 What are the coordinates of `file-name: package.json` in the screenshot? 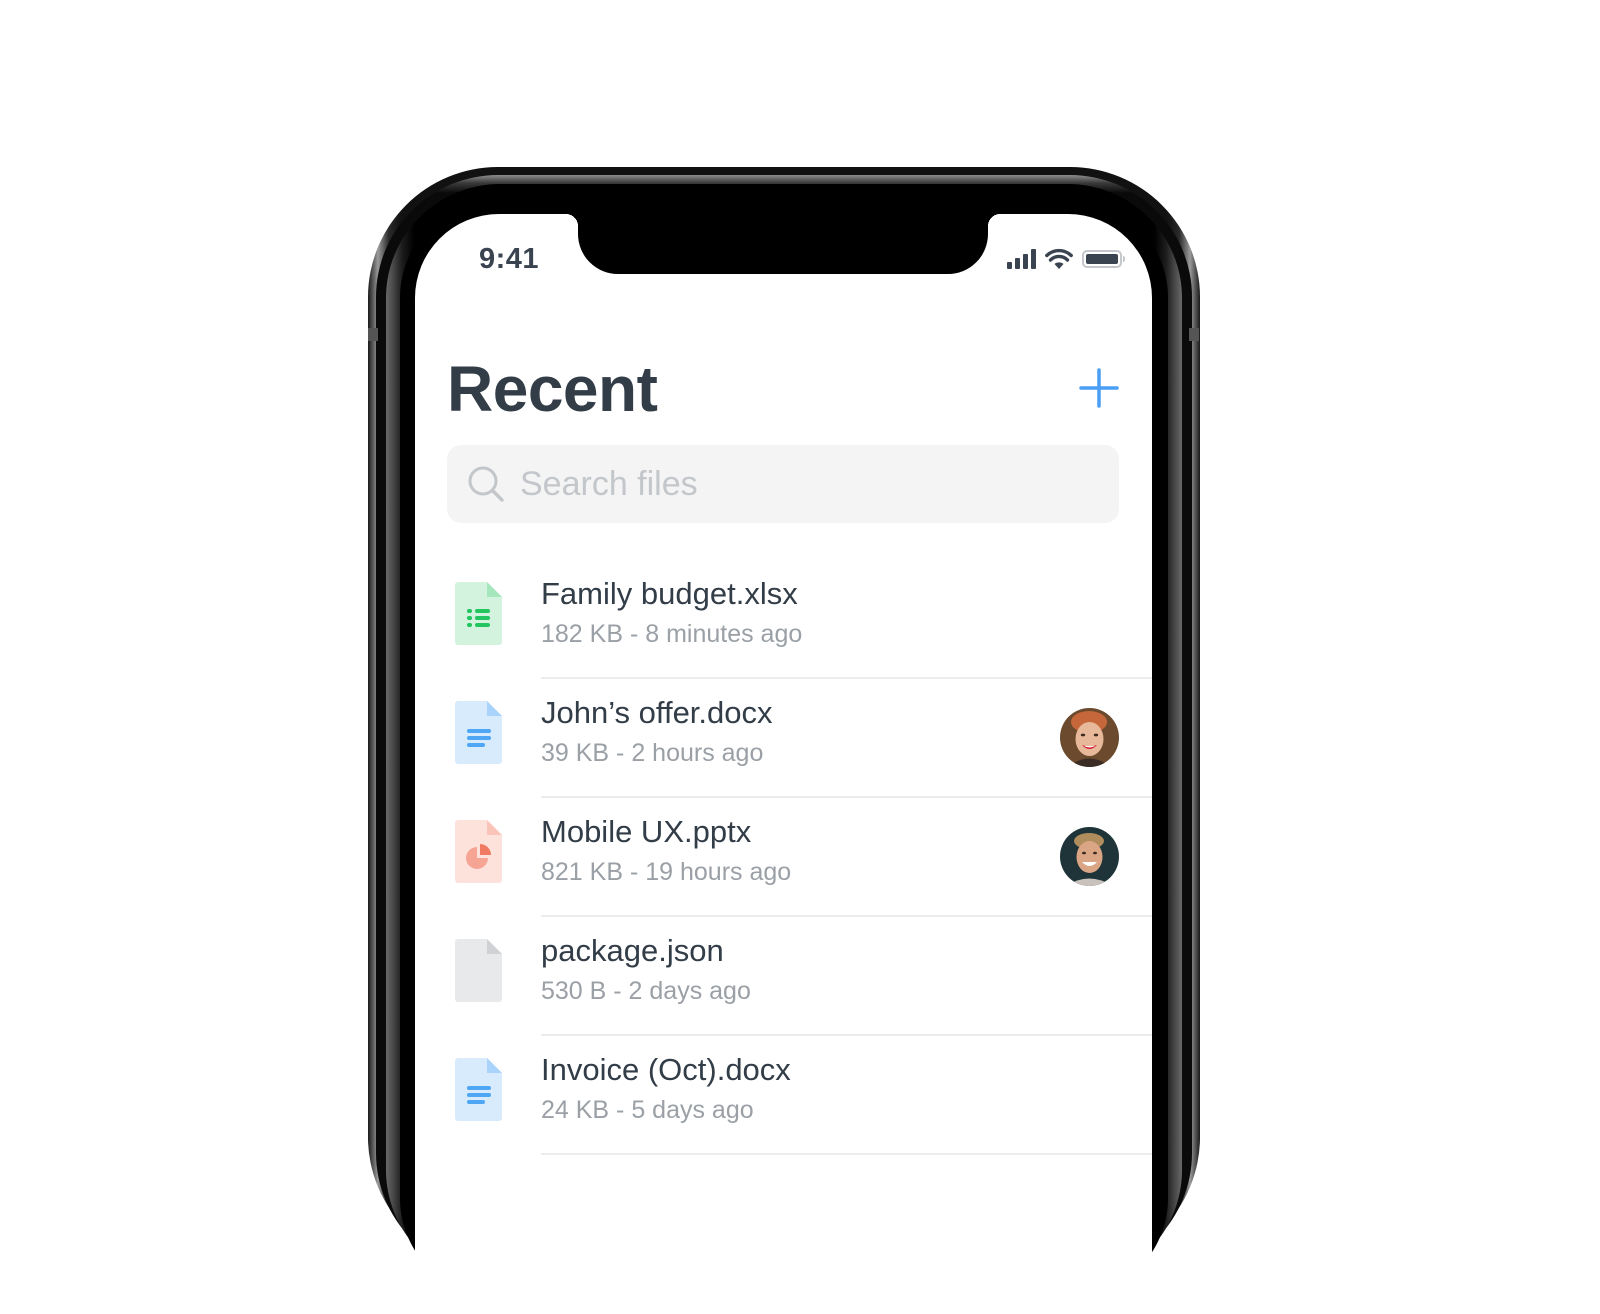 It's located at (632, 950).